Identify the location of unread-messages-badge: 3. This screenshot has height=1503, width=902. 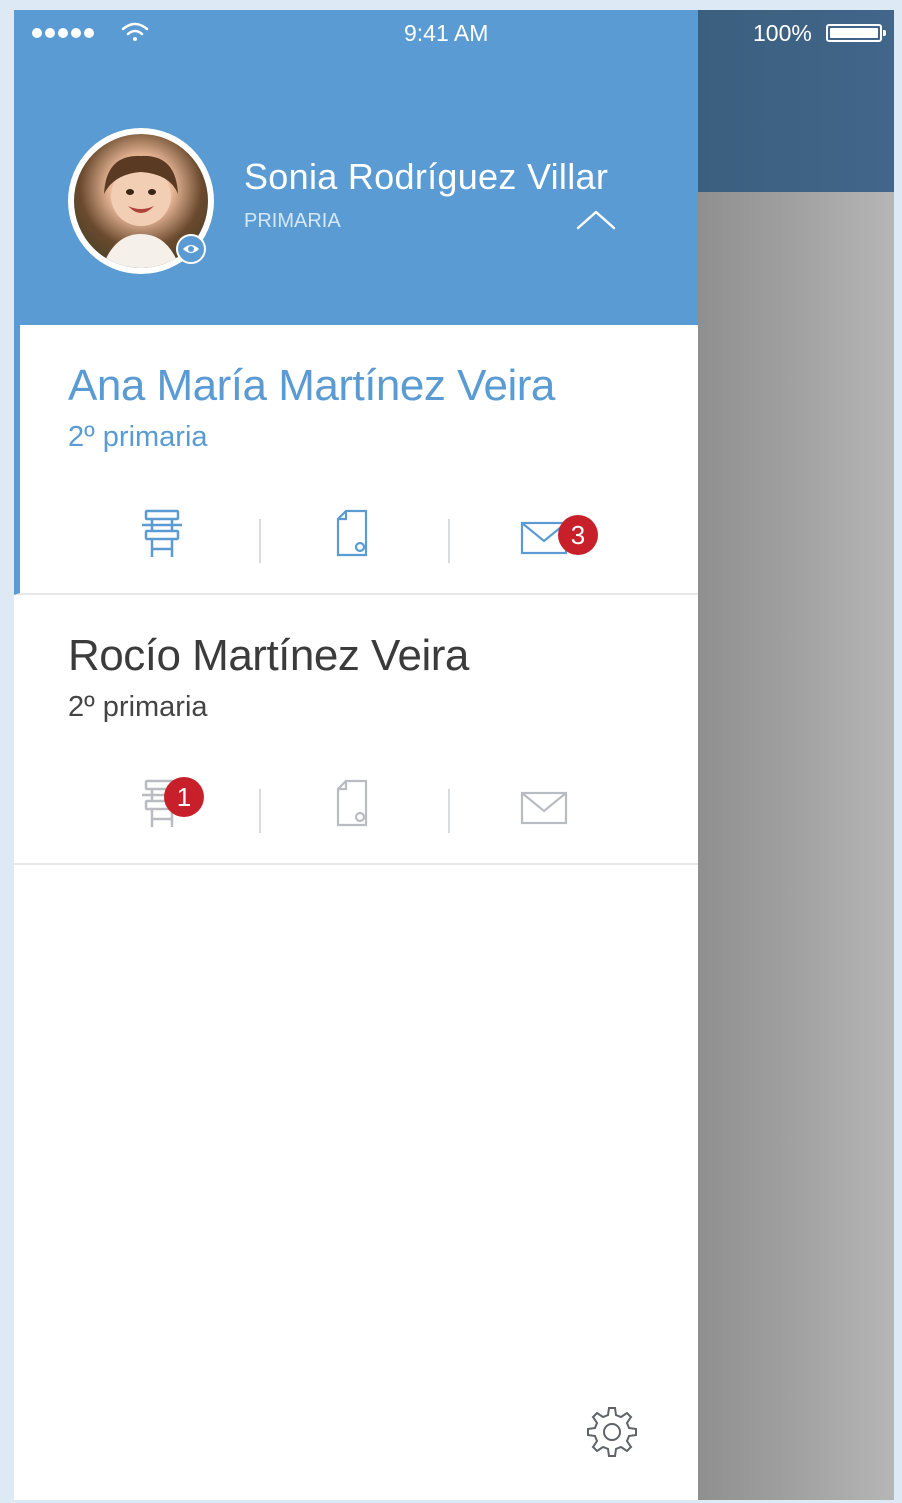
(578, 535).